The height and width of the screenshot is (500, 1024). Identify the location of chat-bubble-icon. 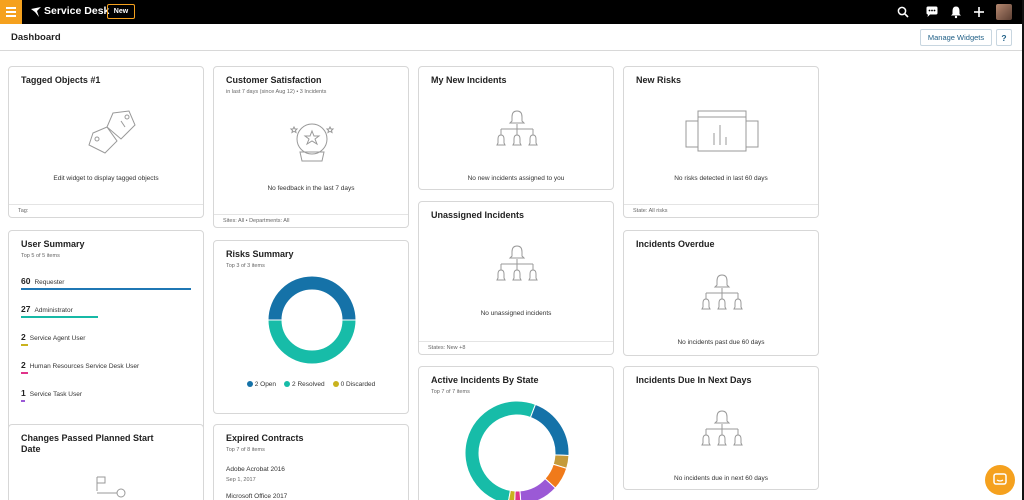
(1000, 479).